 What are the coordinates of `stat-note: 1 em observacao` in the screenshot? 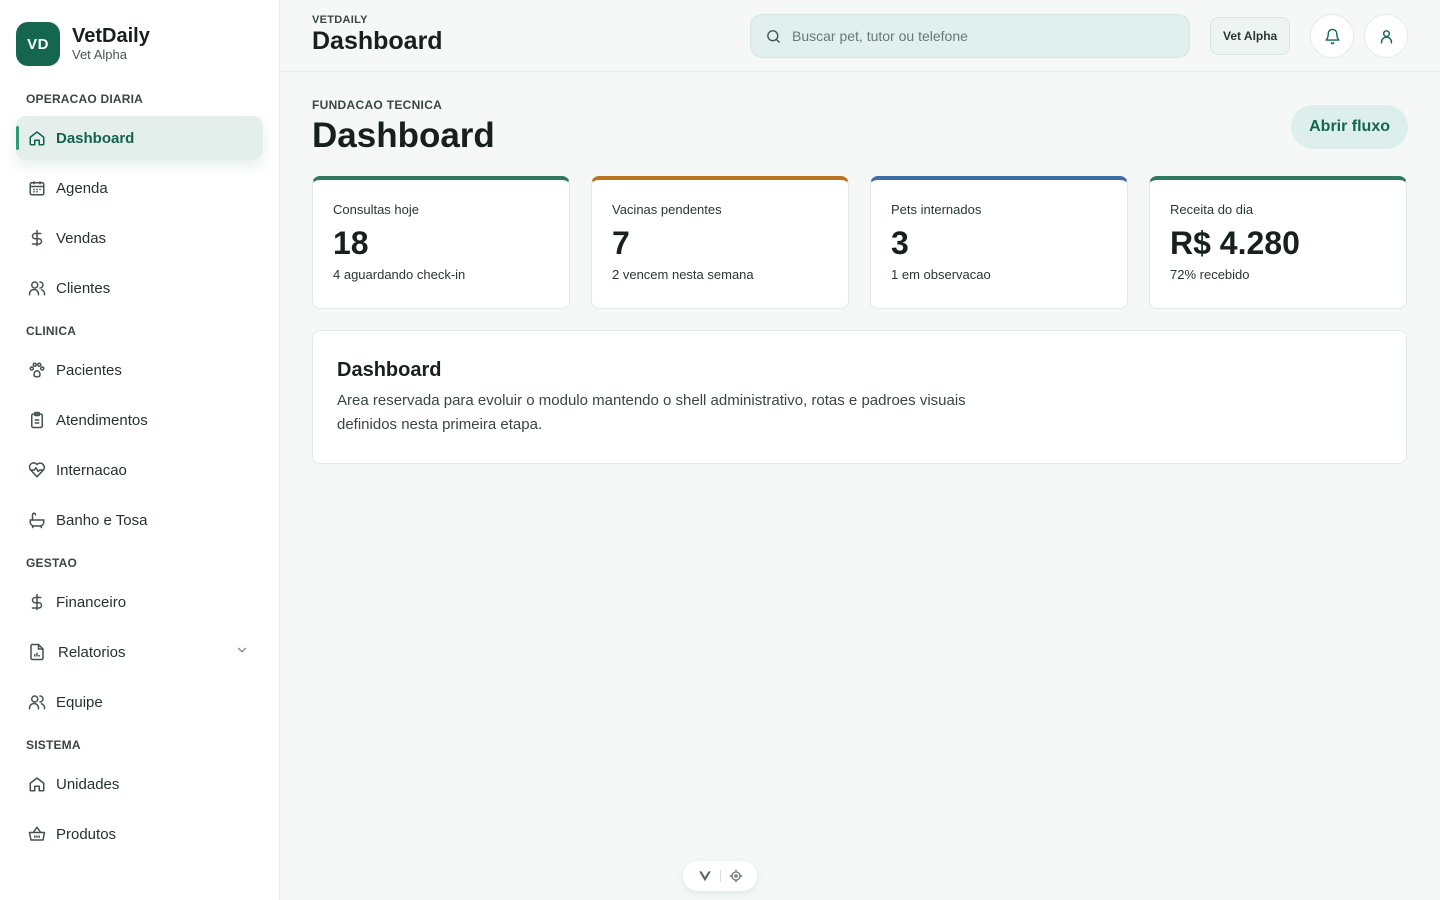 It's located at (941, 274).